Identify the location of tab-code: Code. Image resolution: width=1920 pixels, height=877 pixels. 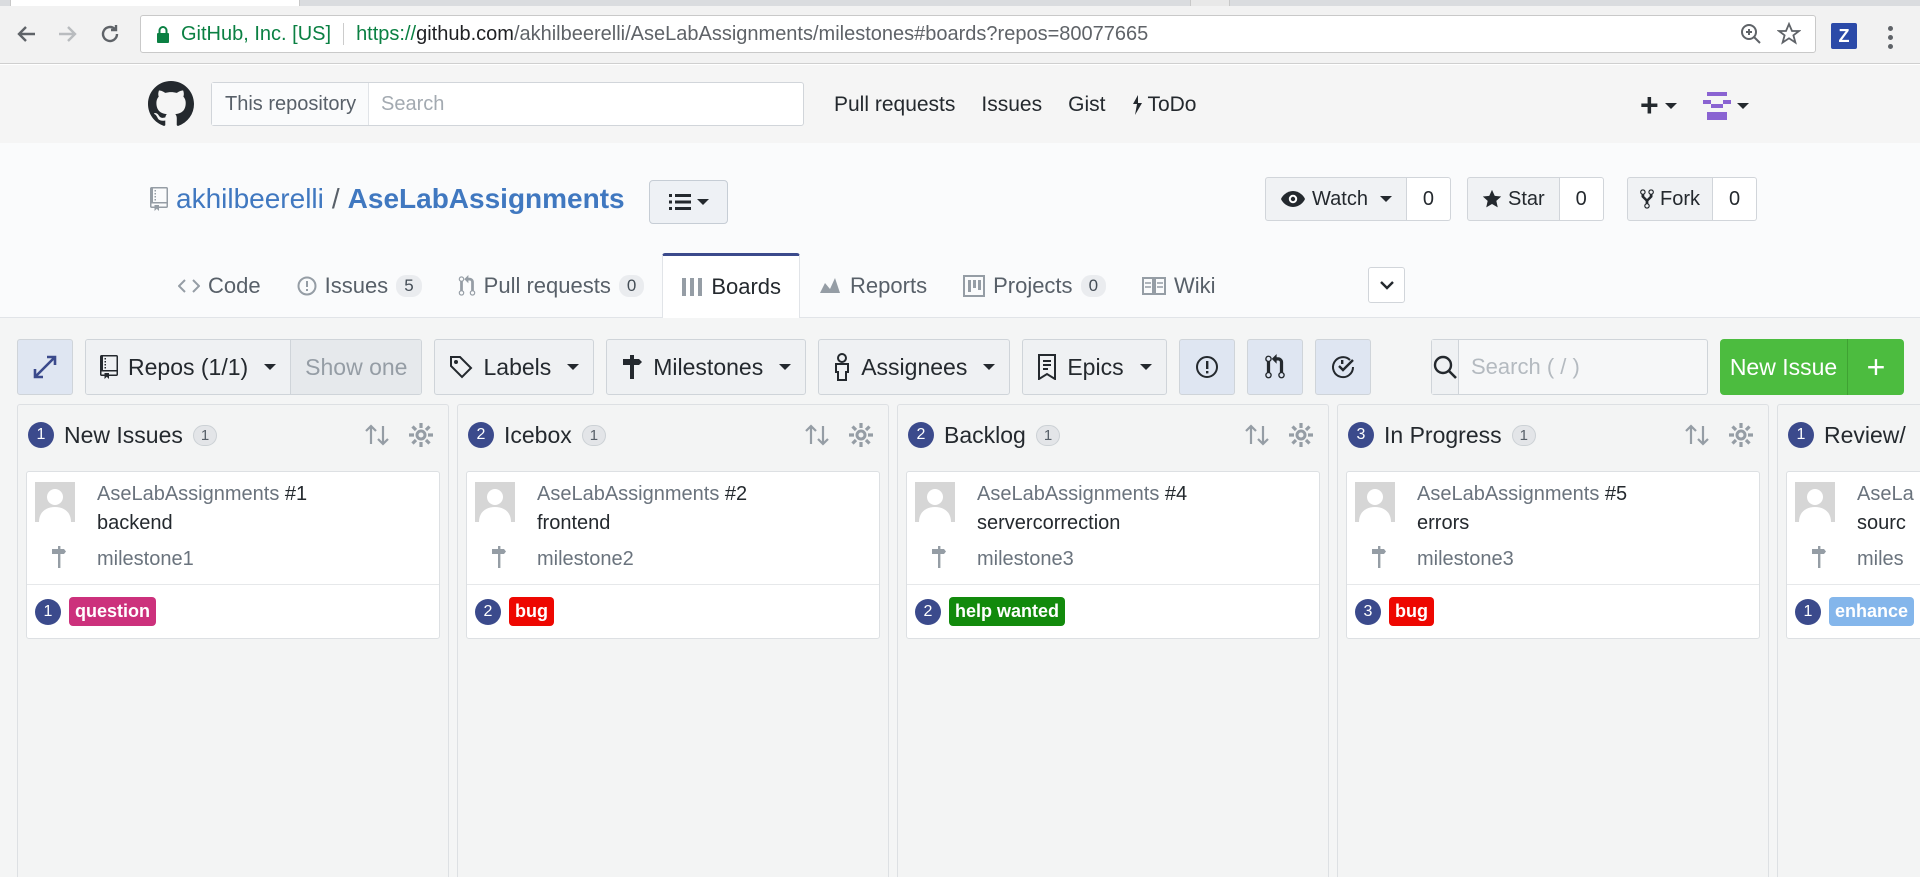
(219, 286).